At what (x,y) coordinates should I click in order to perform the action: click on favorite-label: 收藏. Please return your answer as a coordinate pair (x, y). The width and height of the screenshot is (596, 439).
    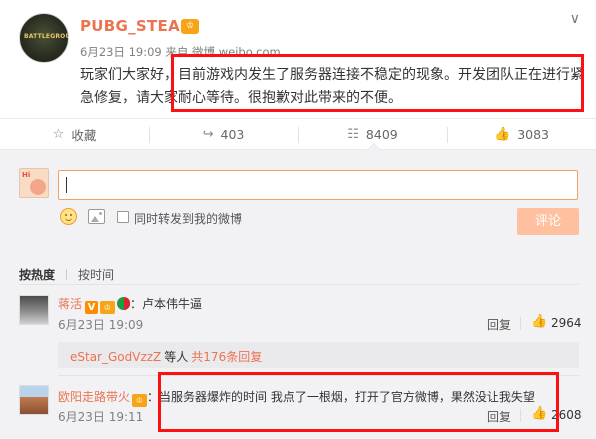
    Looking at the image, I should click on (84, 135).